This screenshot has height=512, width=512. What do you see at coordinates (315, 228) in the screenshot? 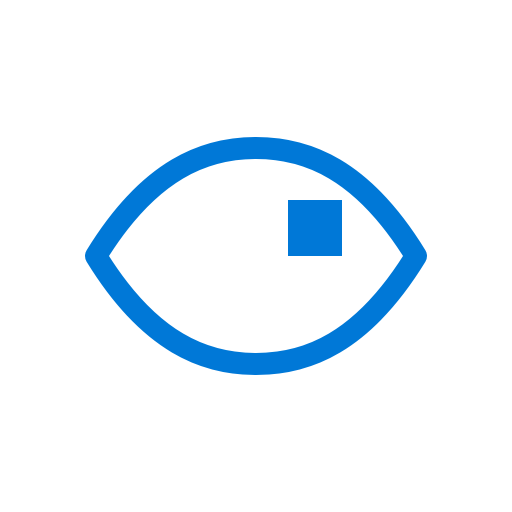
I see `eye-highlight-square` at bounding box center [315, 228].